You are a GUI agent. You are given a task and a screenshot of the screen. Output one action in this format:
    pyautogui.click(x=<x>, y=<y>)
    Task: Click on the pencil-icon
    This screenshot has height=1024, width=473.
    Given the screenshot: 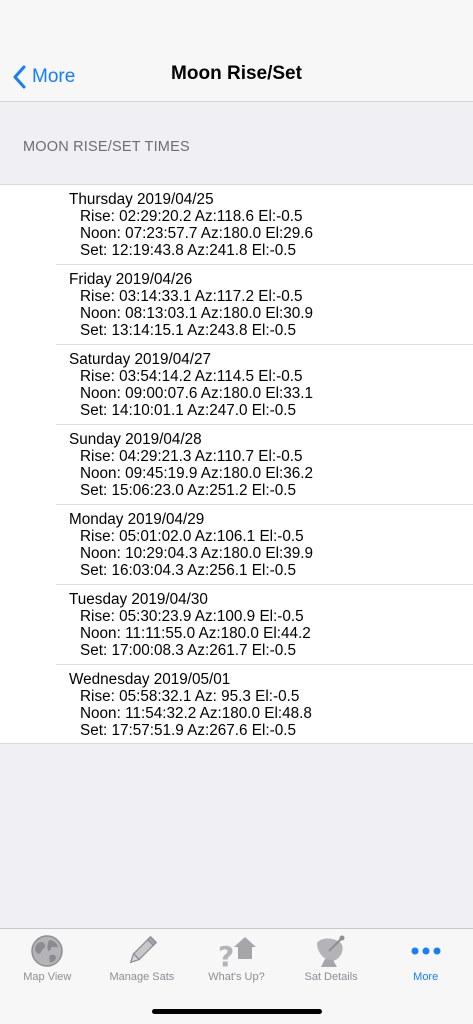 What is the action you would take?
    pyautogui.click(x=143, y=949)
    